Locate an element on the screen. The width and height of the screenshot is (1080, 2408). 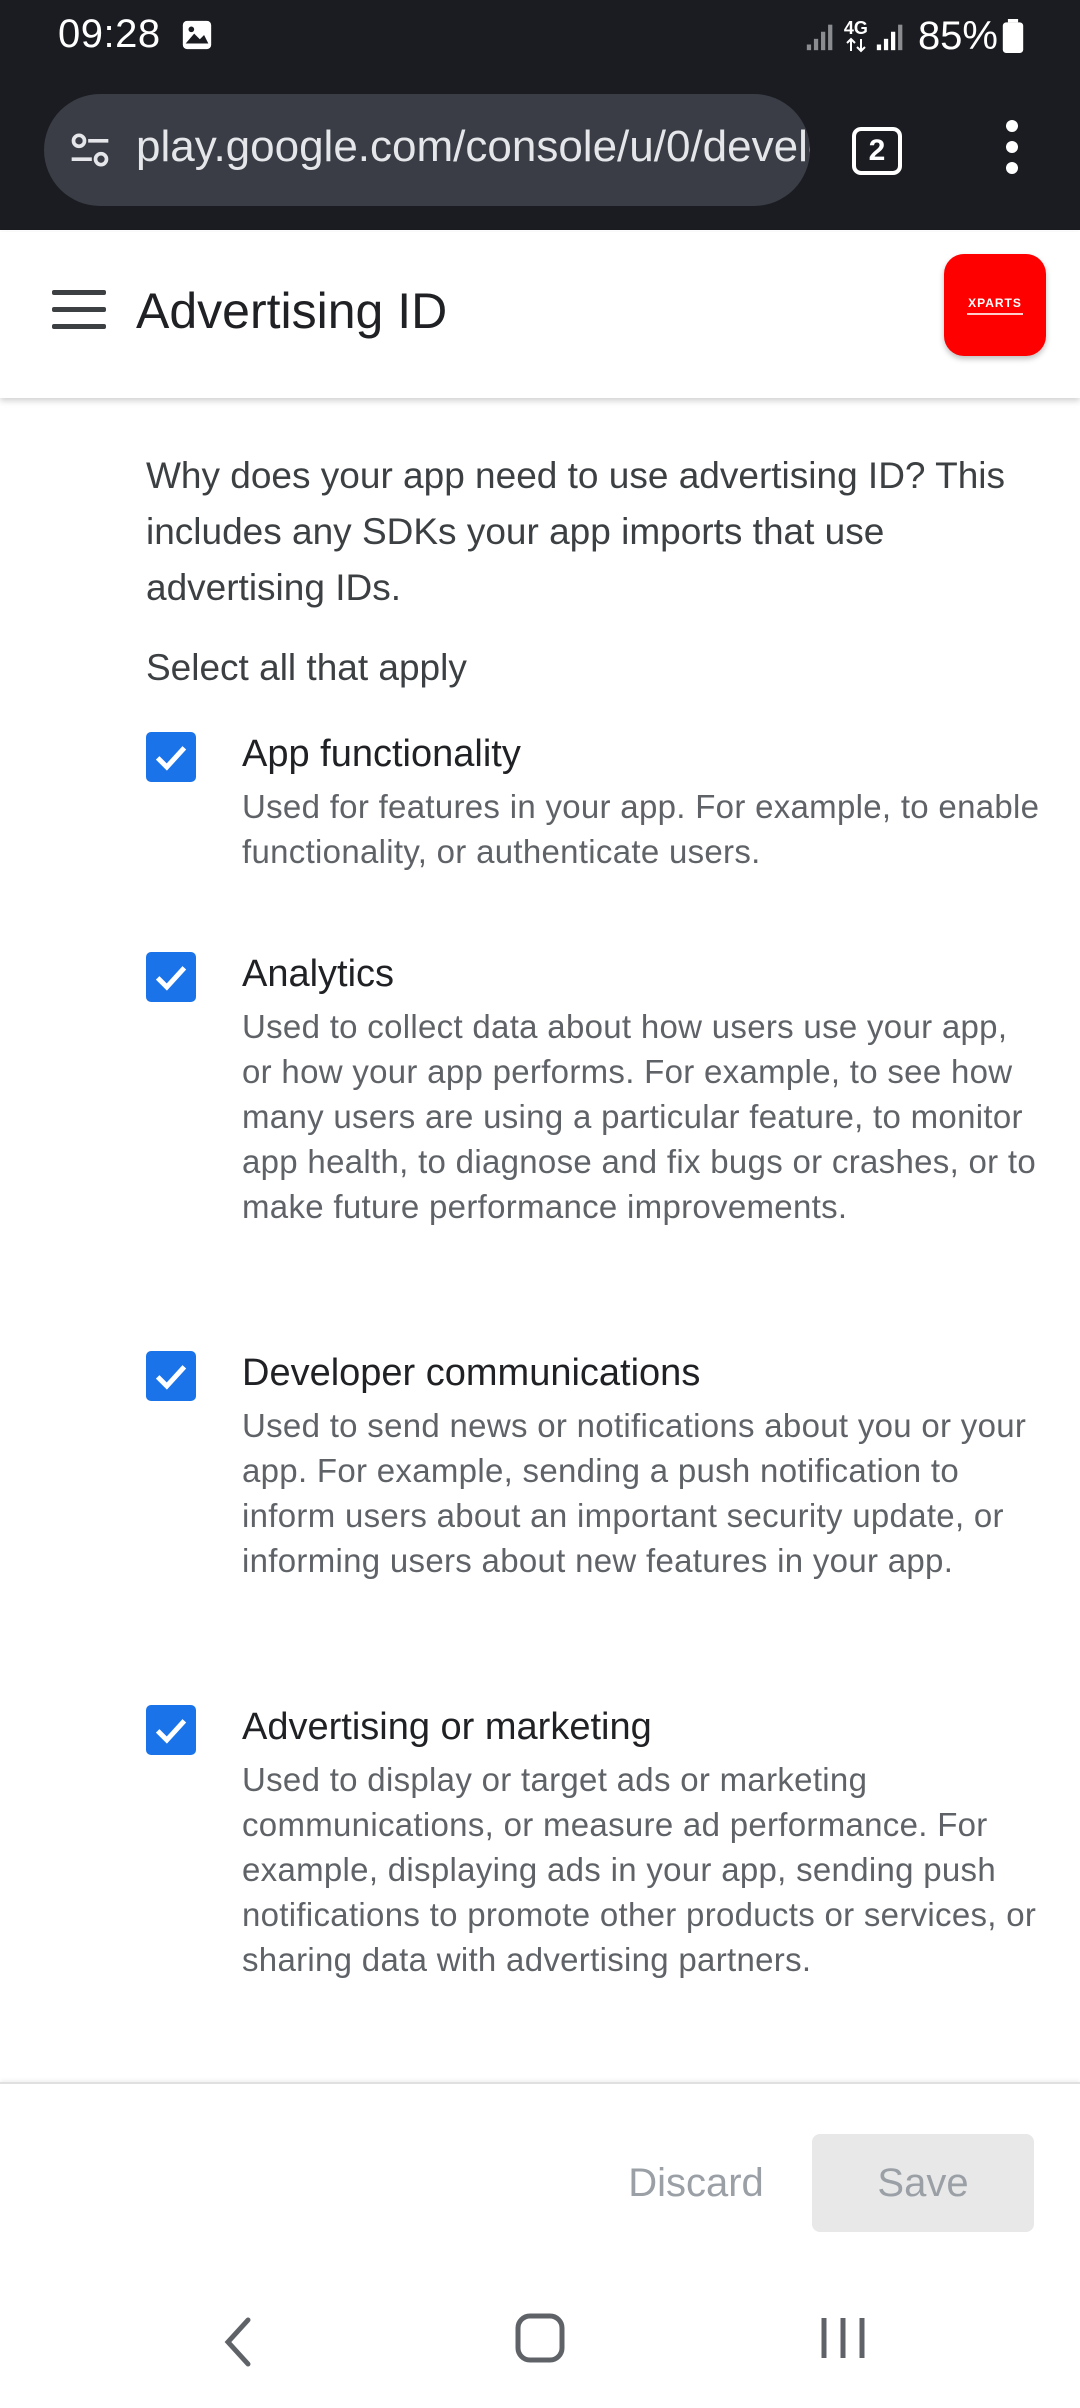
checkbox-developer-communications is located at coordinates (171, 1376).